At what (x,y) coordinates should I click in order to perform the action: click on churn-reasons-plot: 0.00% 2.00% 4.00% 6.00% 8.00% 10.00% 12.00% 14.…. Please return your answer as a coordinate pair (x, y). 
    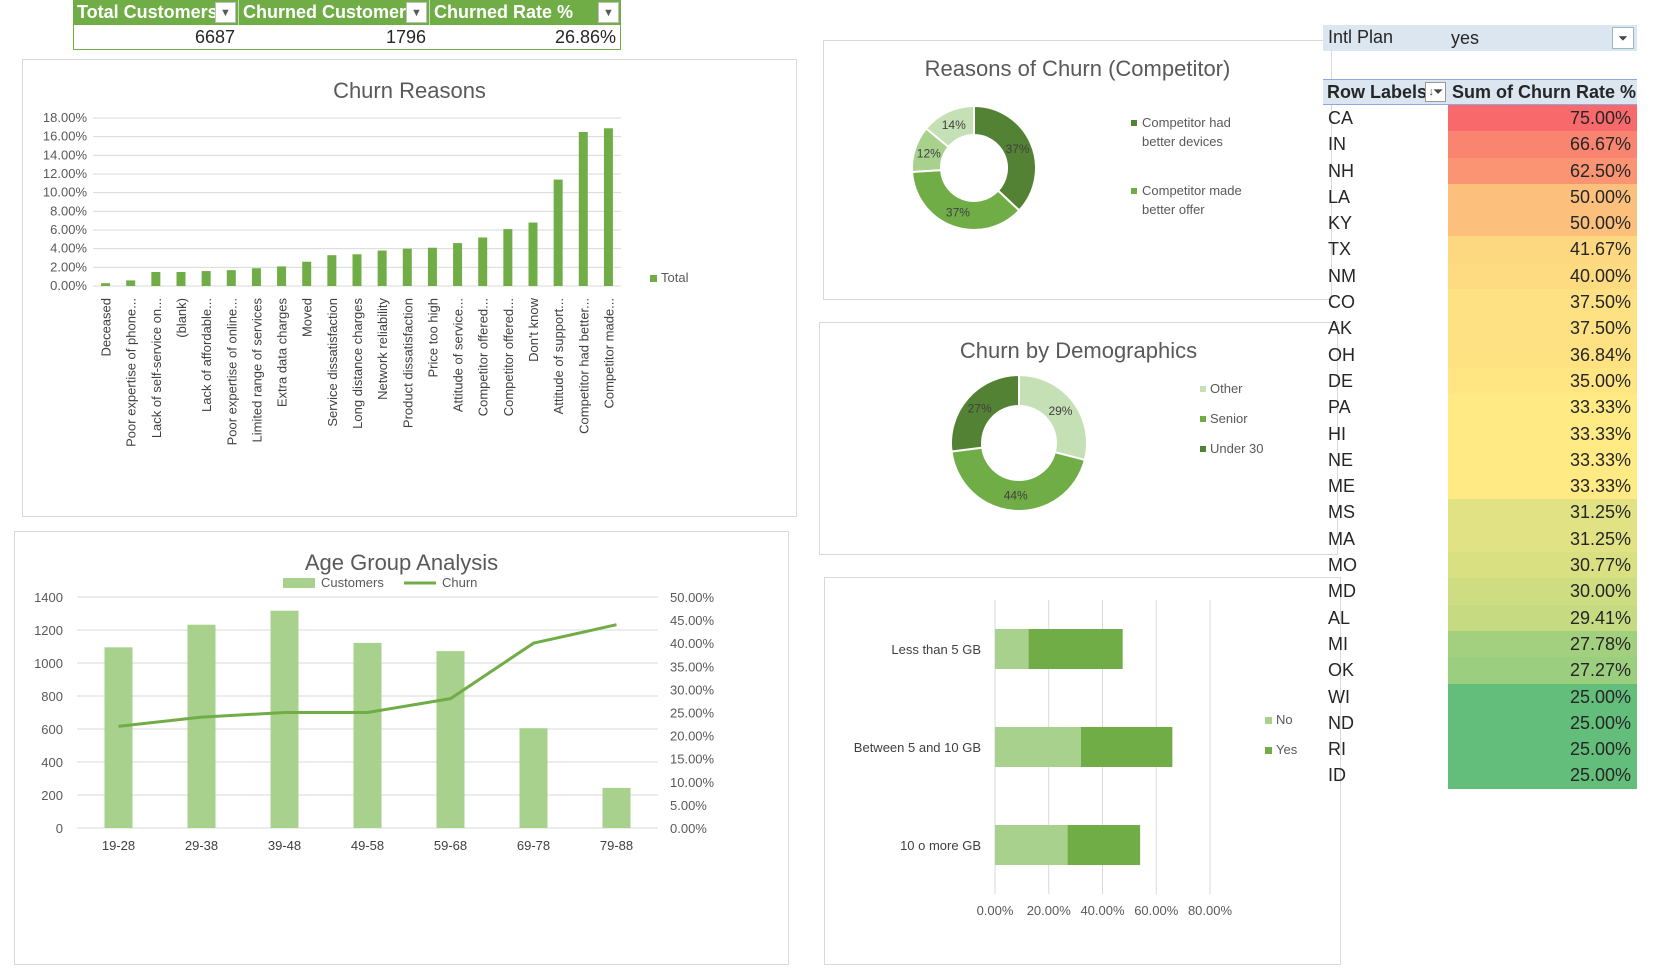
    Looking at the image, I should click on (366, 278).